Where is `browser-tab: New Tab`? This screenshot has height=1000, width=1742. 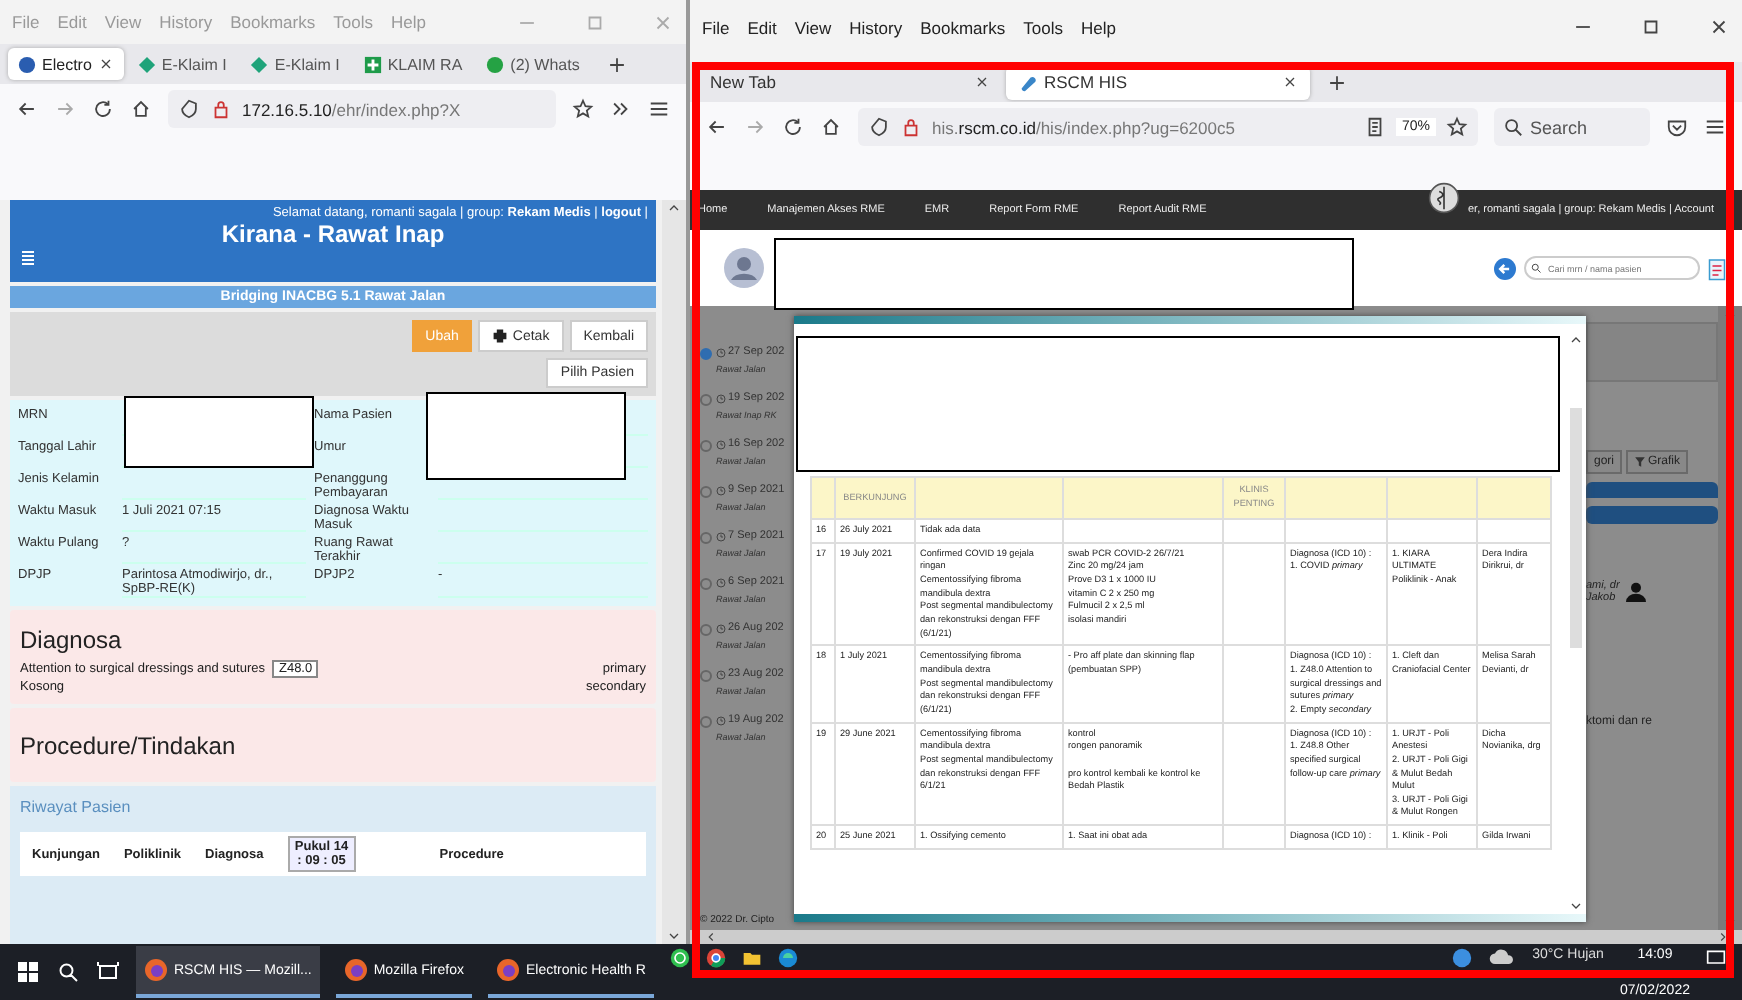
browser-tab: New Tab is located at coordinates (850, 82).